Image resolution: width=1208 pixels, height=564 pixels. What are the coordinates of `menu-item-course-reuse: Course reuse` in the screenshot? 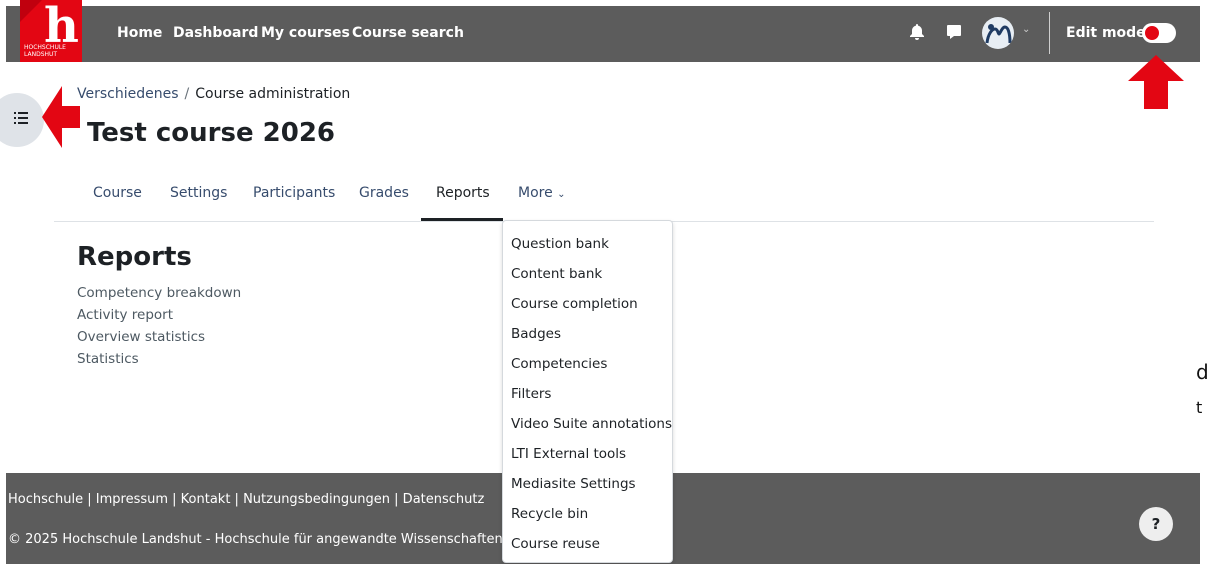 It's located at (555, 544).